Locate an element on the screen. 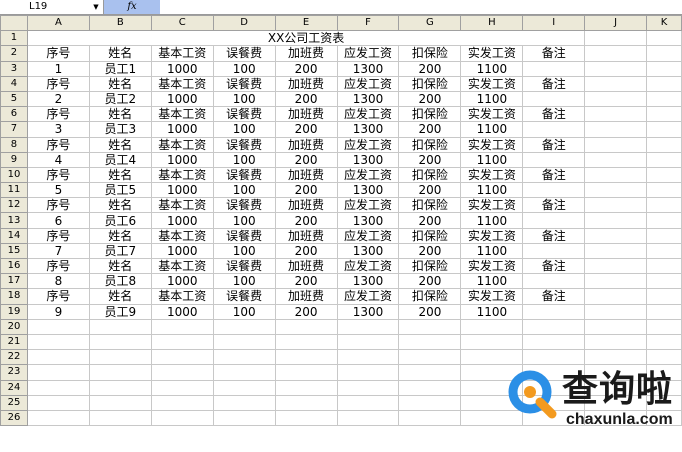 The image size is (682, 452). data-cell: 6 is located at coordinates (58, 220).